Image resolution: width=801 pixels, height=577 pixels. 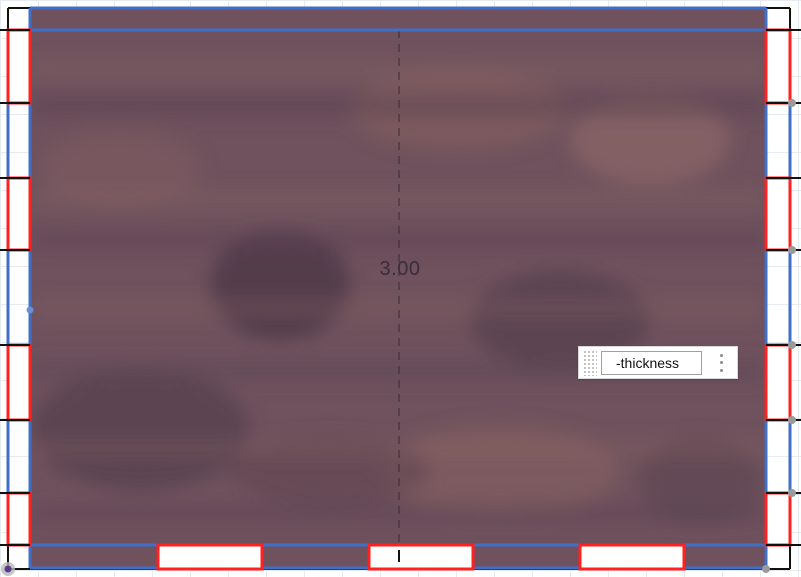 I want to click on parameter-input-box, so click(x=658, y=362).